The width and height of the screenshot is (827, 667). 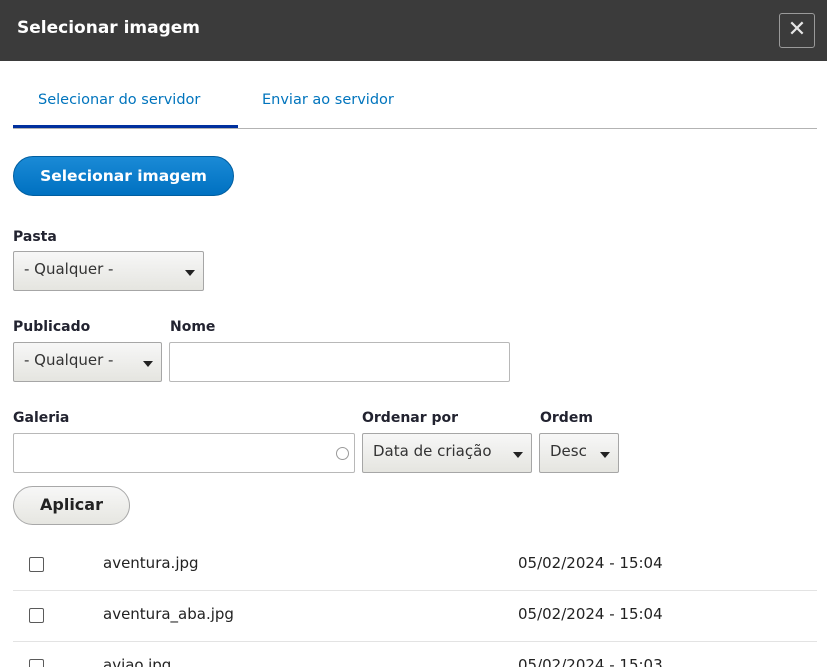 I want to click on autocomplete-throbber-icon, so click(x=342, y=453).